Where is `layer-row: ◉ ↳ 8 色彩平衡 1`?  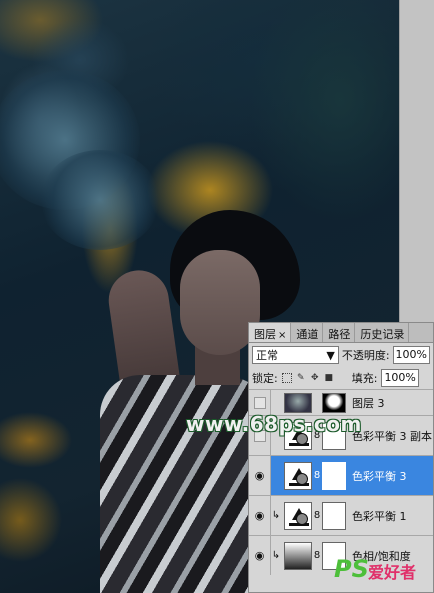 layer-row: ◉ ↳ 8 色彩平衡 1 is located at coordinates (341, 515).